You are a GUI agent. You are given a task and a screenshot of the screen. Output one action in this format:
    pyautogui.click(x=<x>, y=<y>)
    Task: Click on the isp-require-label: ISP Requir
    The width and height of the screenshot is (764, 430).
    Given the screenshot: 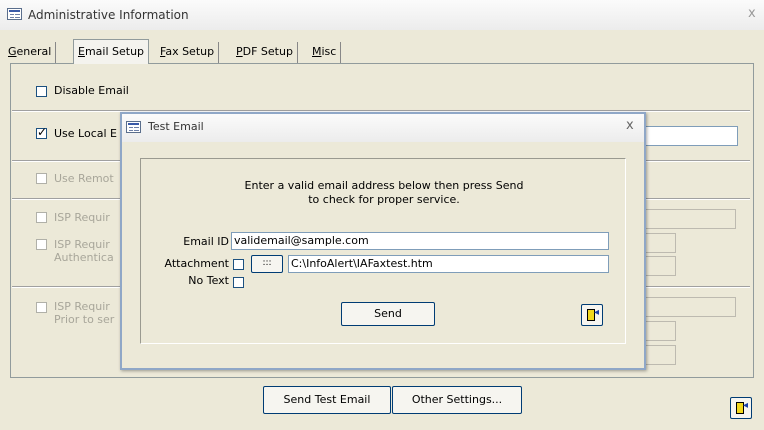 What is the action you would take?
    pyautogui.click(x=82, y=217)
    